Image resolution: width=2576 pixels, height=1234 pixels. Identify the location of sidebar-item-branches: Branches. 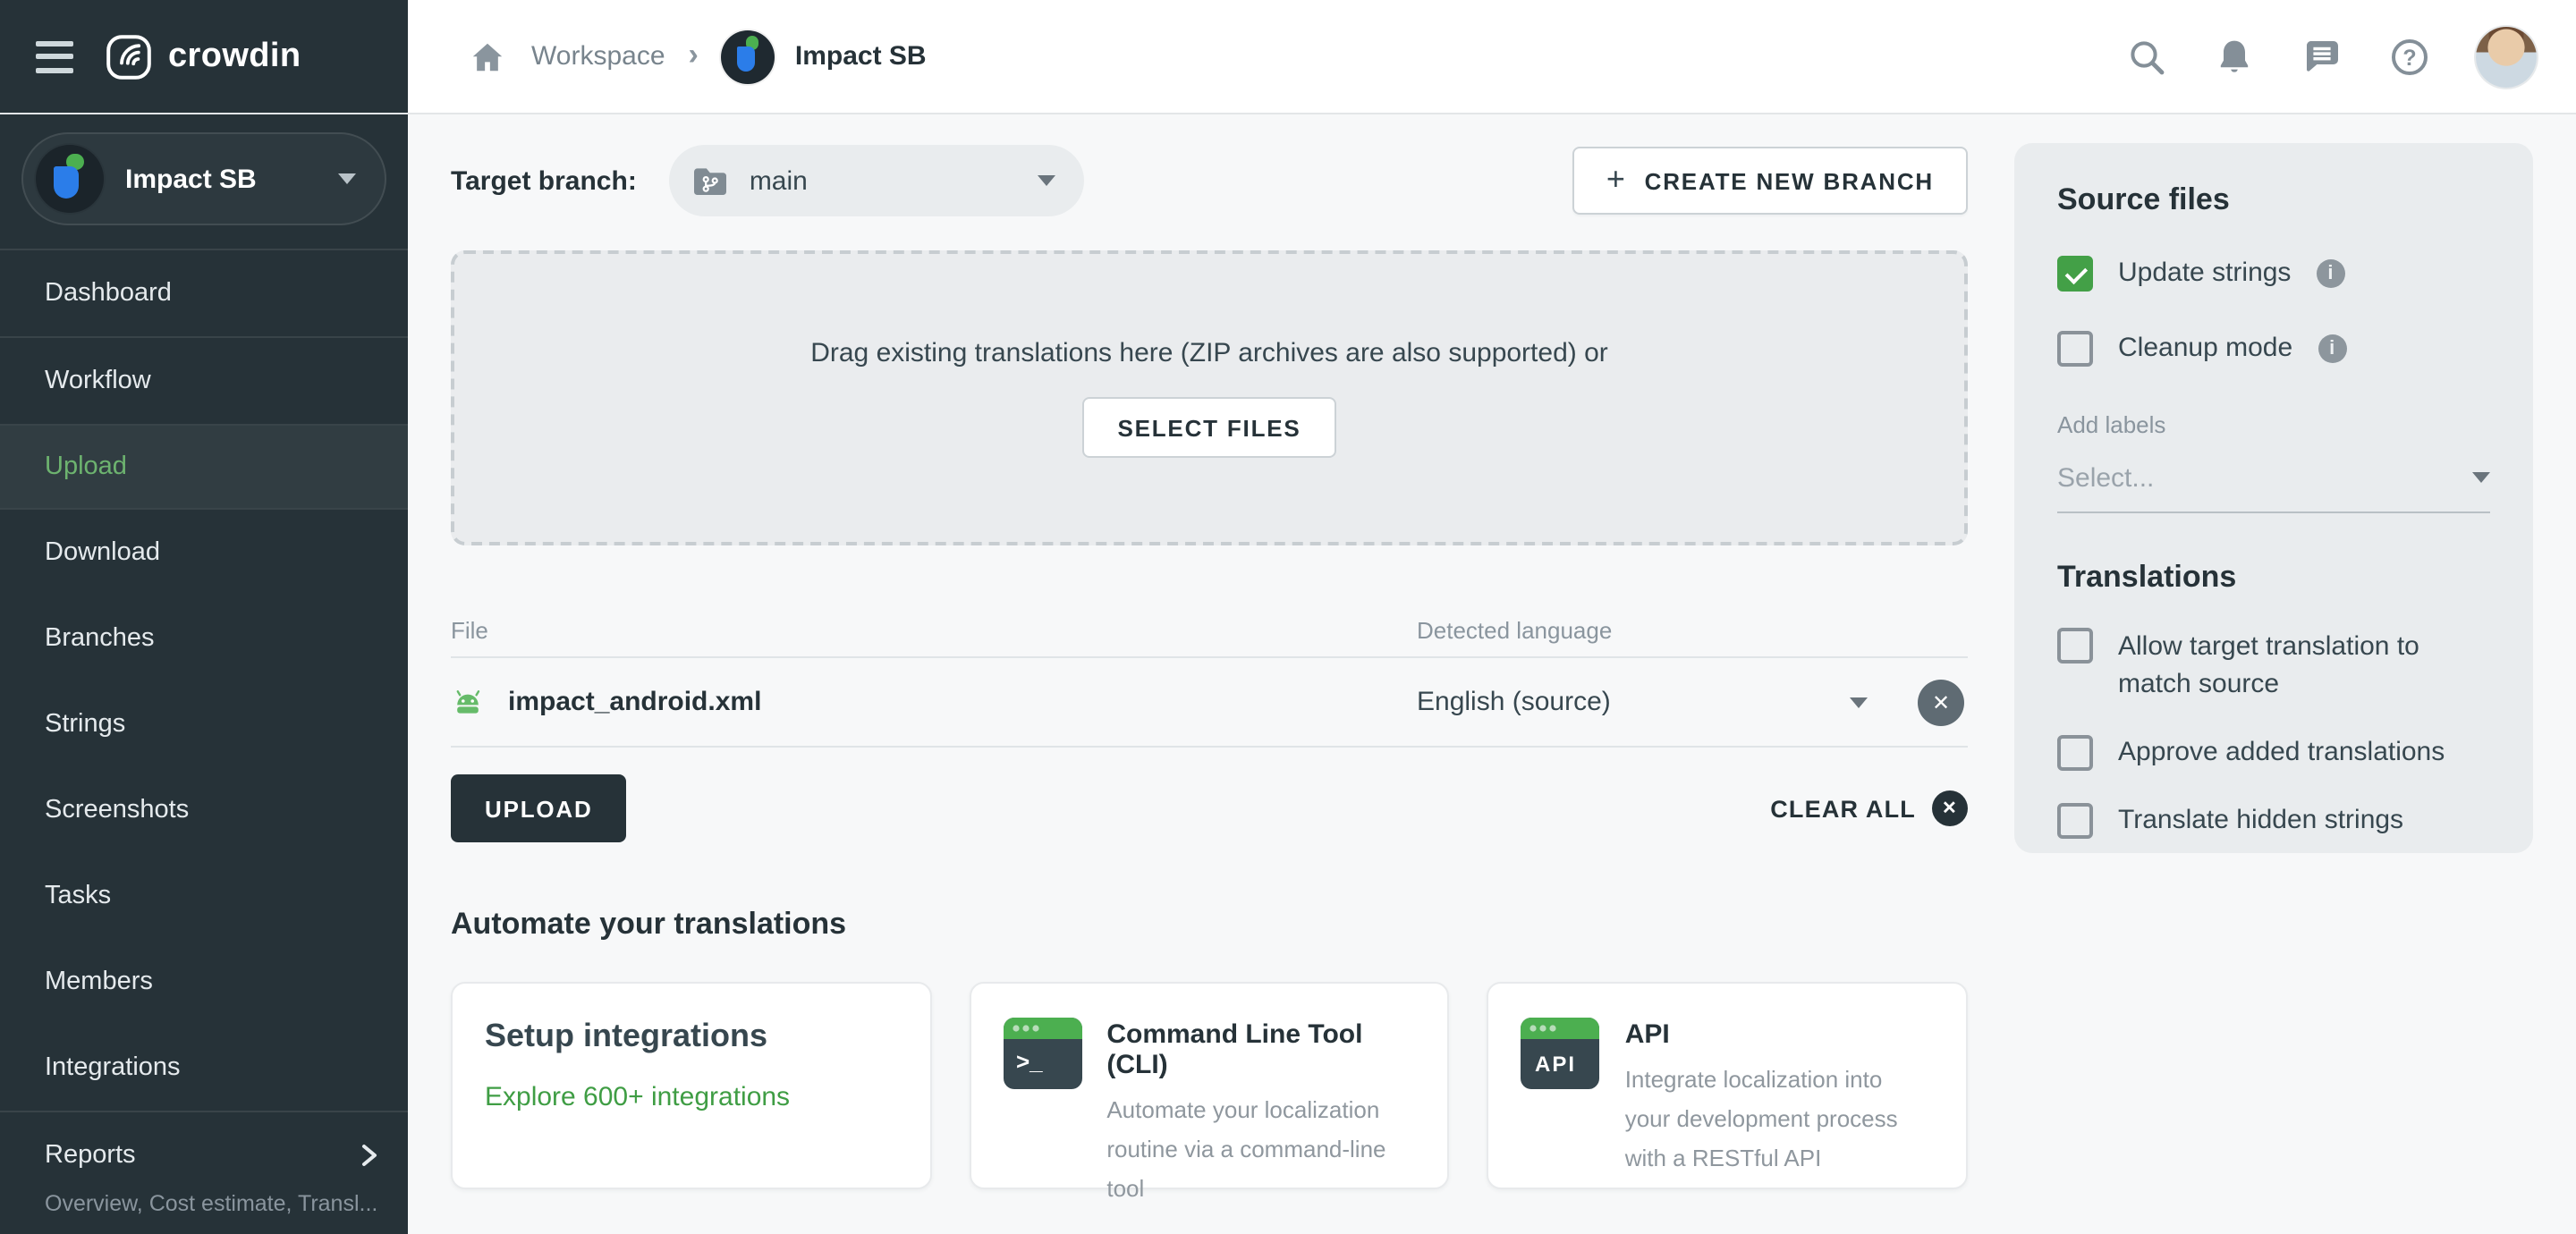
(204, 638).